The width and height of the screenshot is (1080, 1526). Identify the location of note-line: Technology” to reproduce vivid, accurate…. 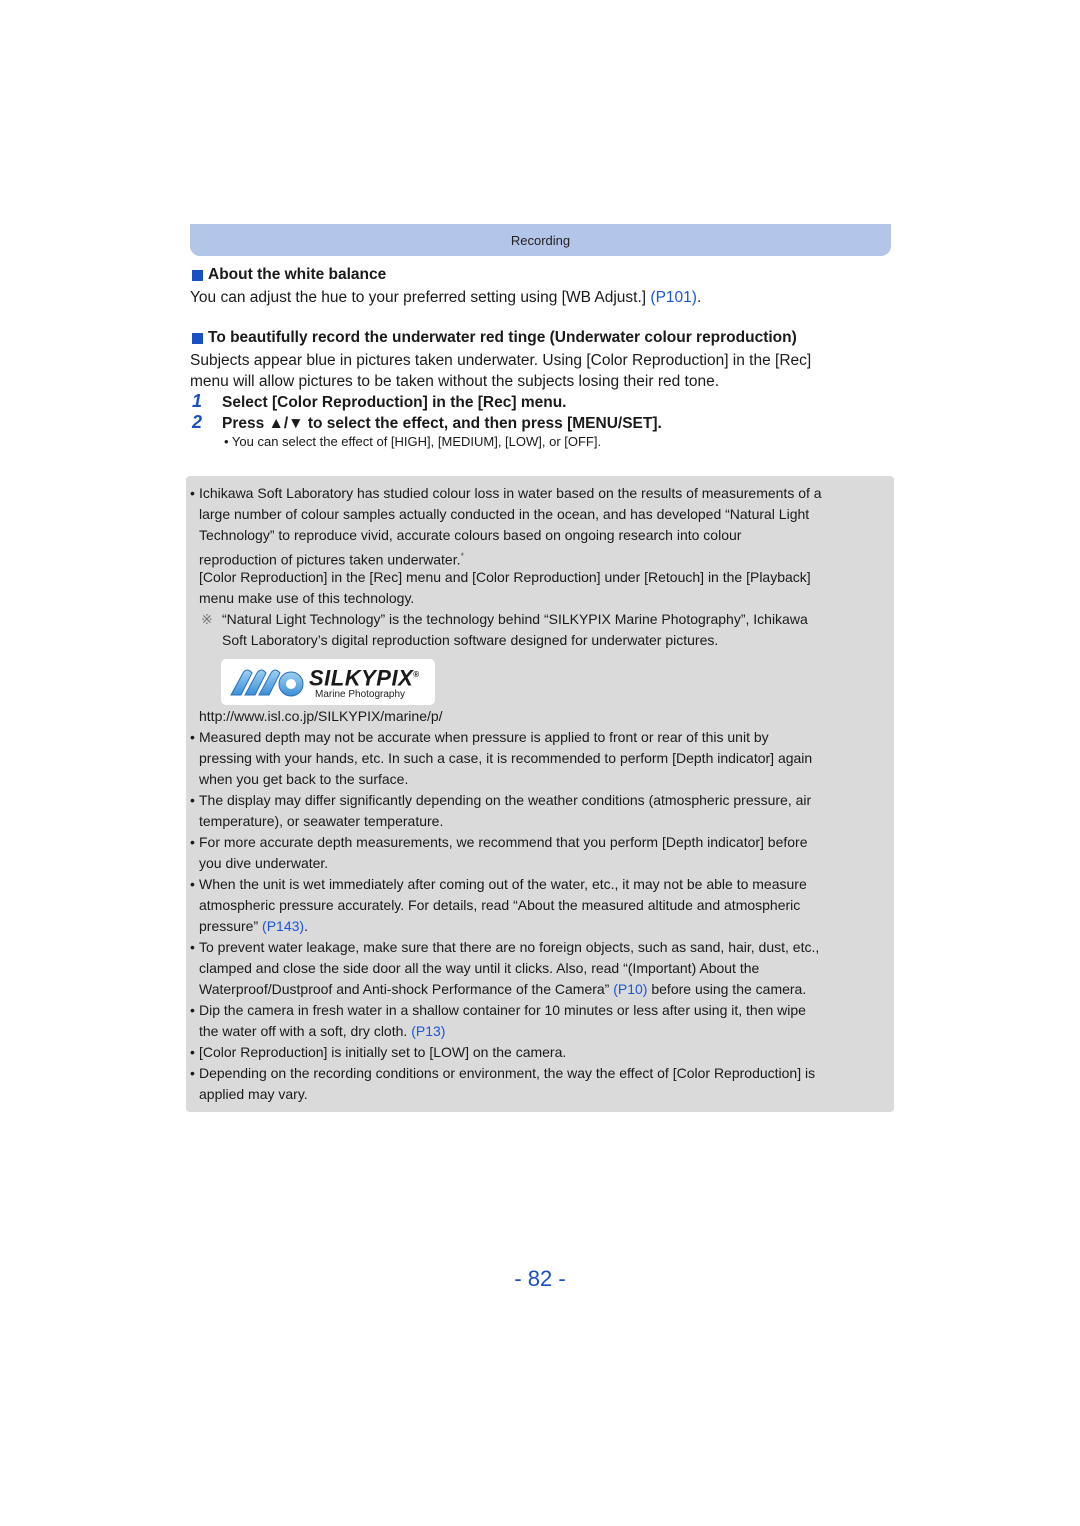
(470, 535).